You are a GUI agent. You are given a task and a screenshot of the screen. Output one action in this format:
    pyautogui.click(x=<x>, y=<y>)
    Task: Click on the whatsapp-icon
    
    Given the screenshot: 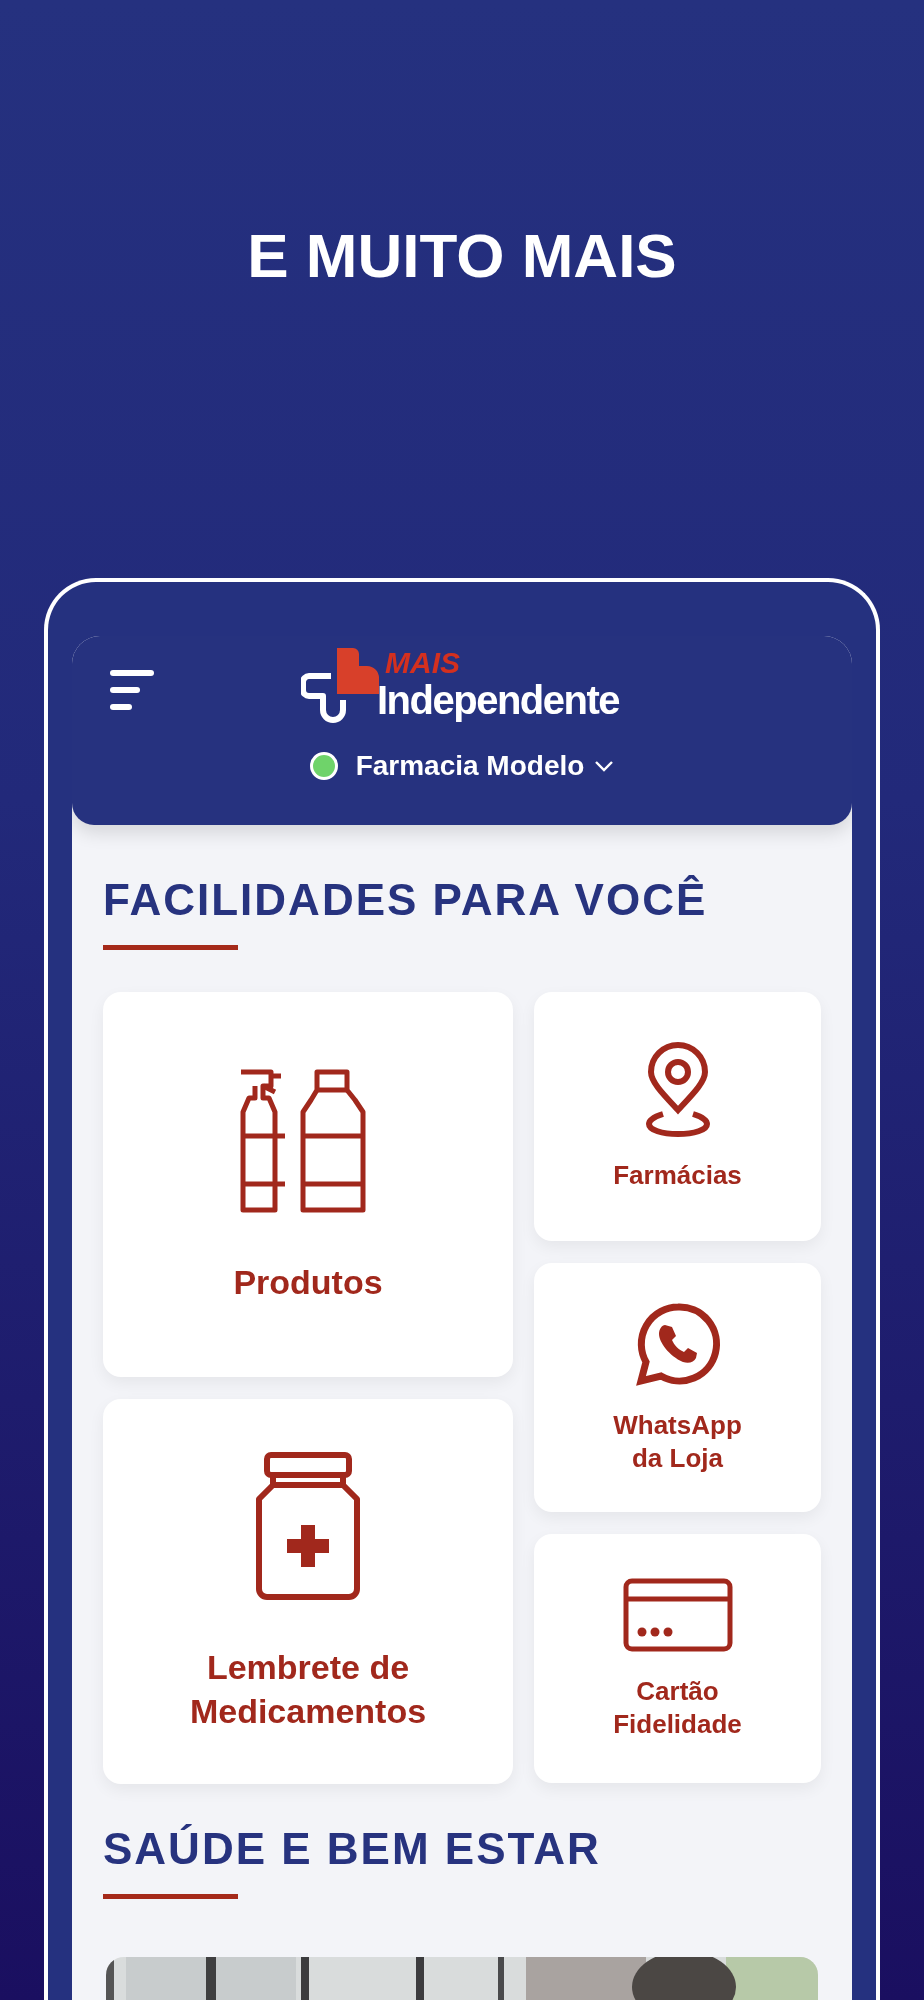 What is the action you would take?
    pyautogui.click(x=677, y=1343)
    